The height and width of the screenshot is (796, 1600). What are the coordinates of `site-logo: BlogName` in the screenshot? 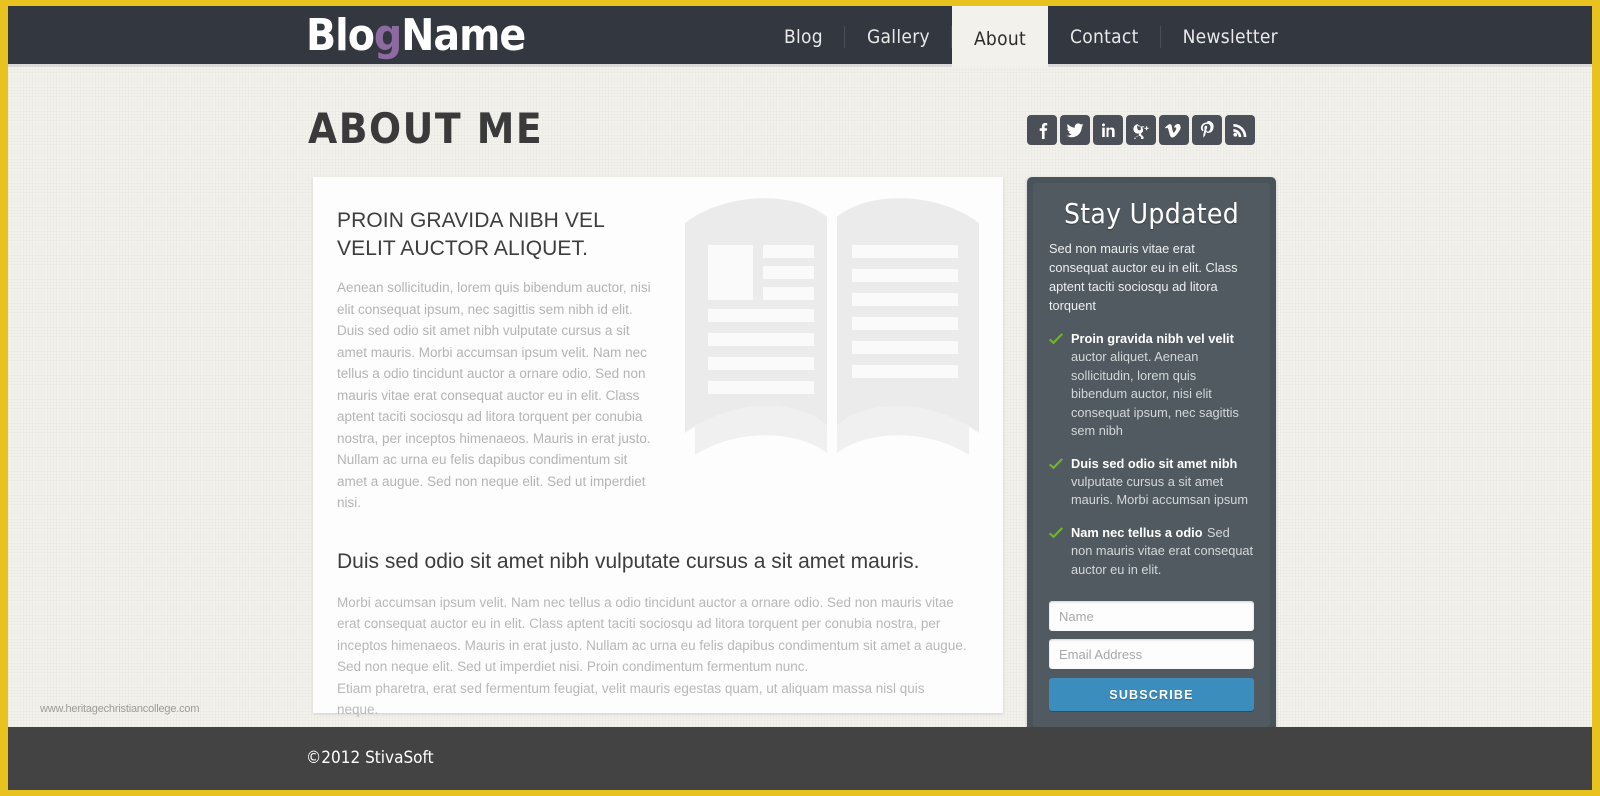 It's located at (416, 36).